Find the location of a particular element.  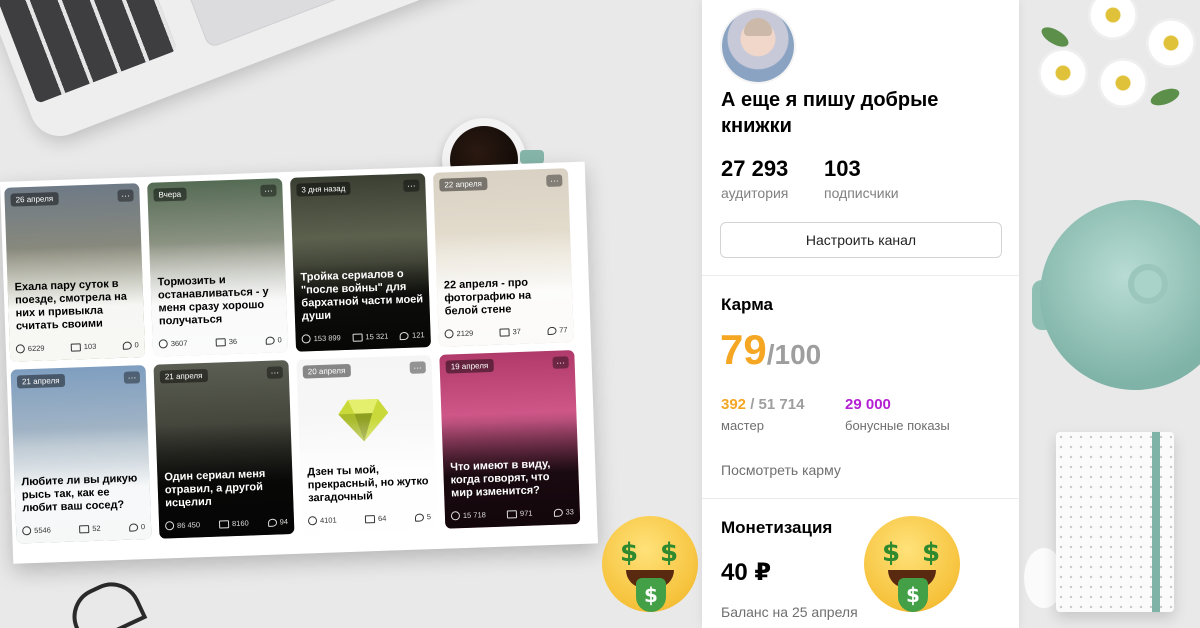

reads-count: 15 321 is located at coordinates (377, 336).